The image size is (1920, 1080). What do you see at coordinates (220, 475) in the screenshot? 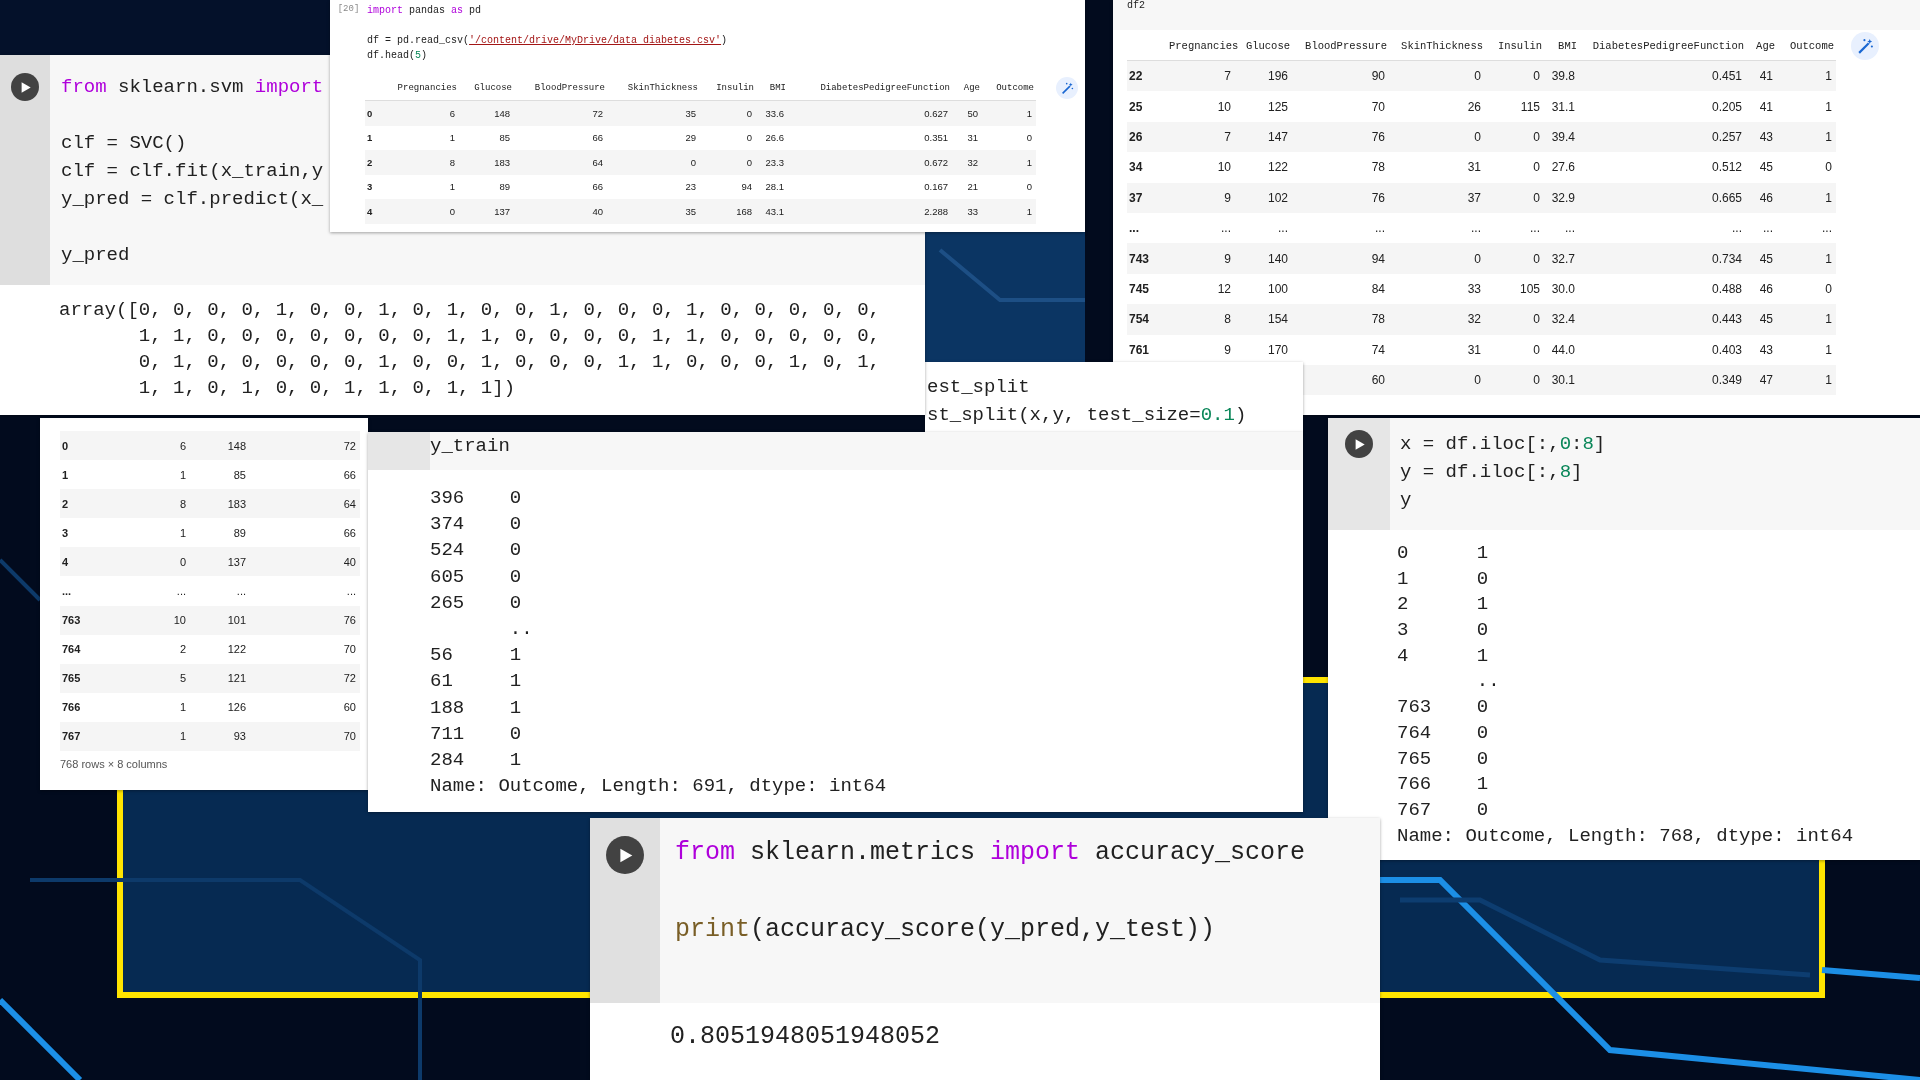
I see `table-cell: 85` at bounding box center [220, 475].